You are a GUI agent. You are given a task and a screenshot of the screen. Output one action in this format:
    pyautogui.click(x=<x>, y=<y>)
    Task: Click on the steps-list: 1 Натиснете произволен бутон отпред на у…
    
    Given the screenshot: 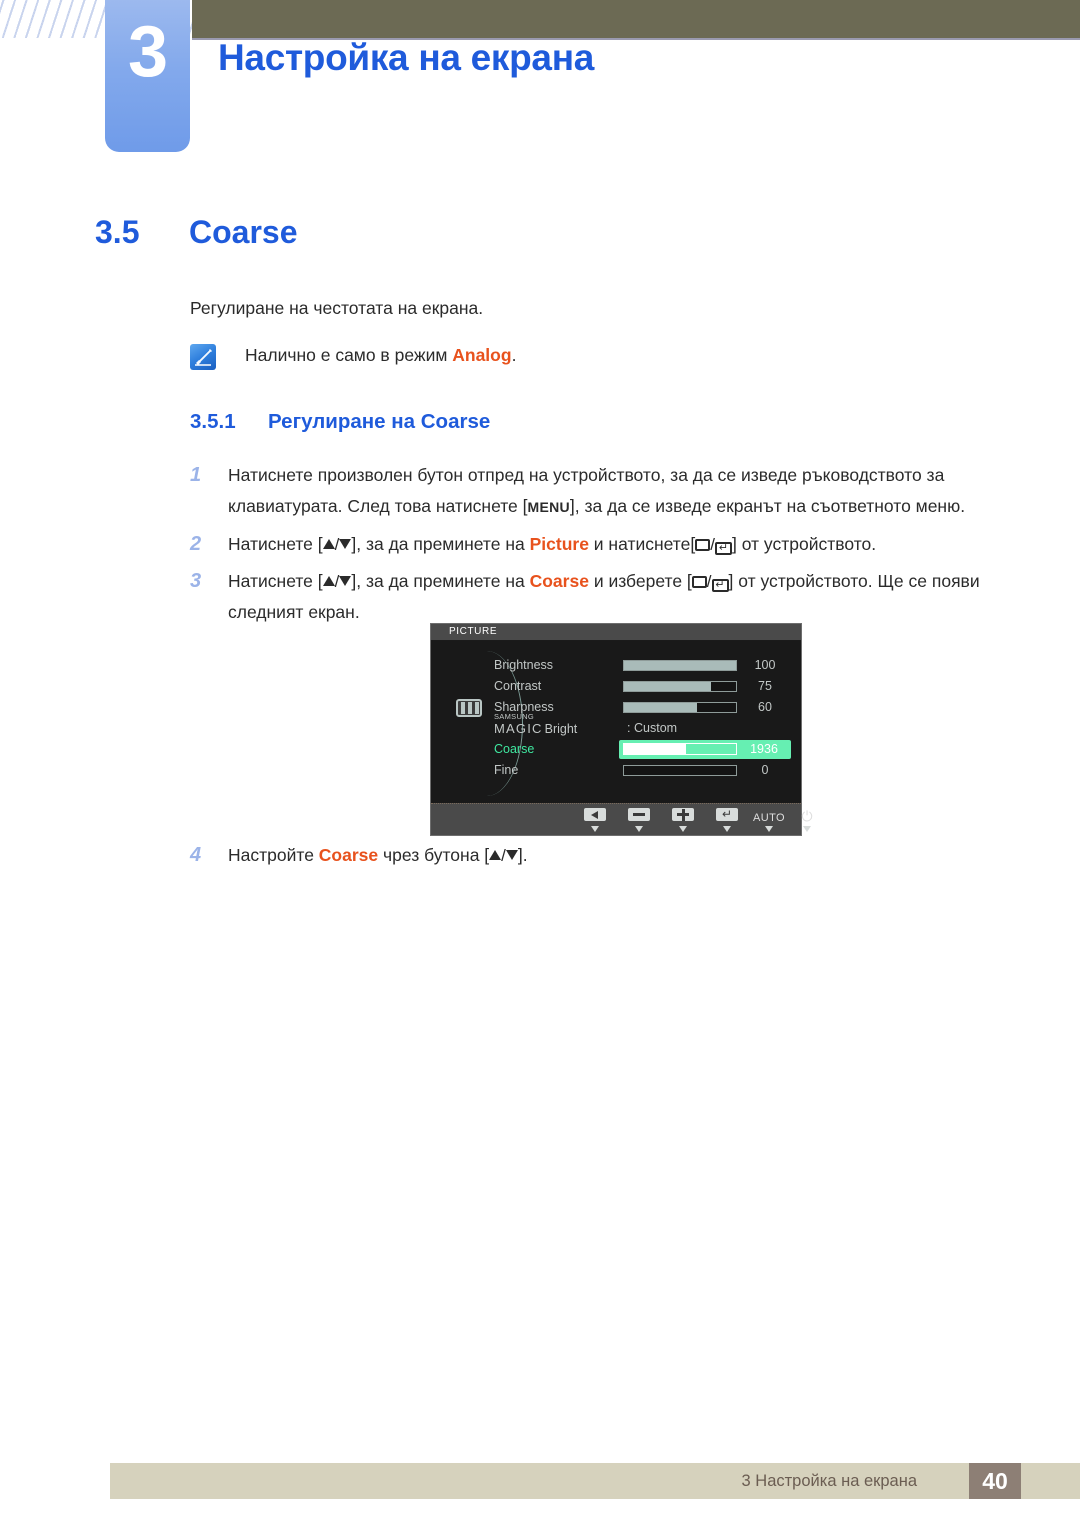 What is the action you would take?
    pyautogui.click(x=590, y=547)
    